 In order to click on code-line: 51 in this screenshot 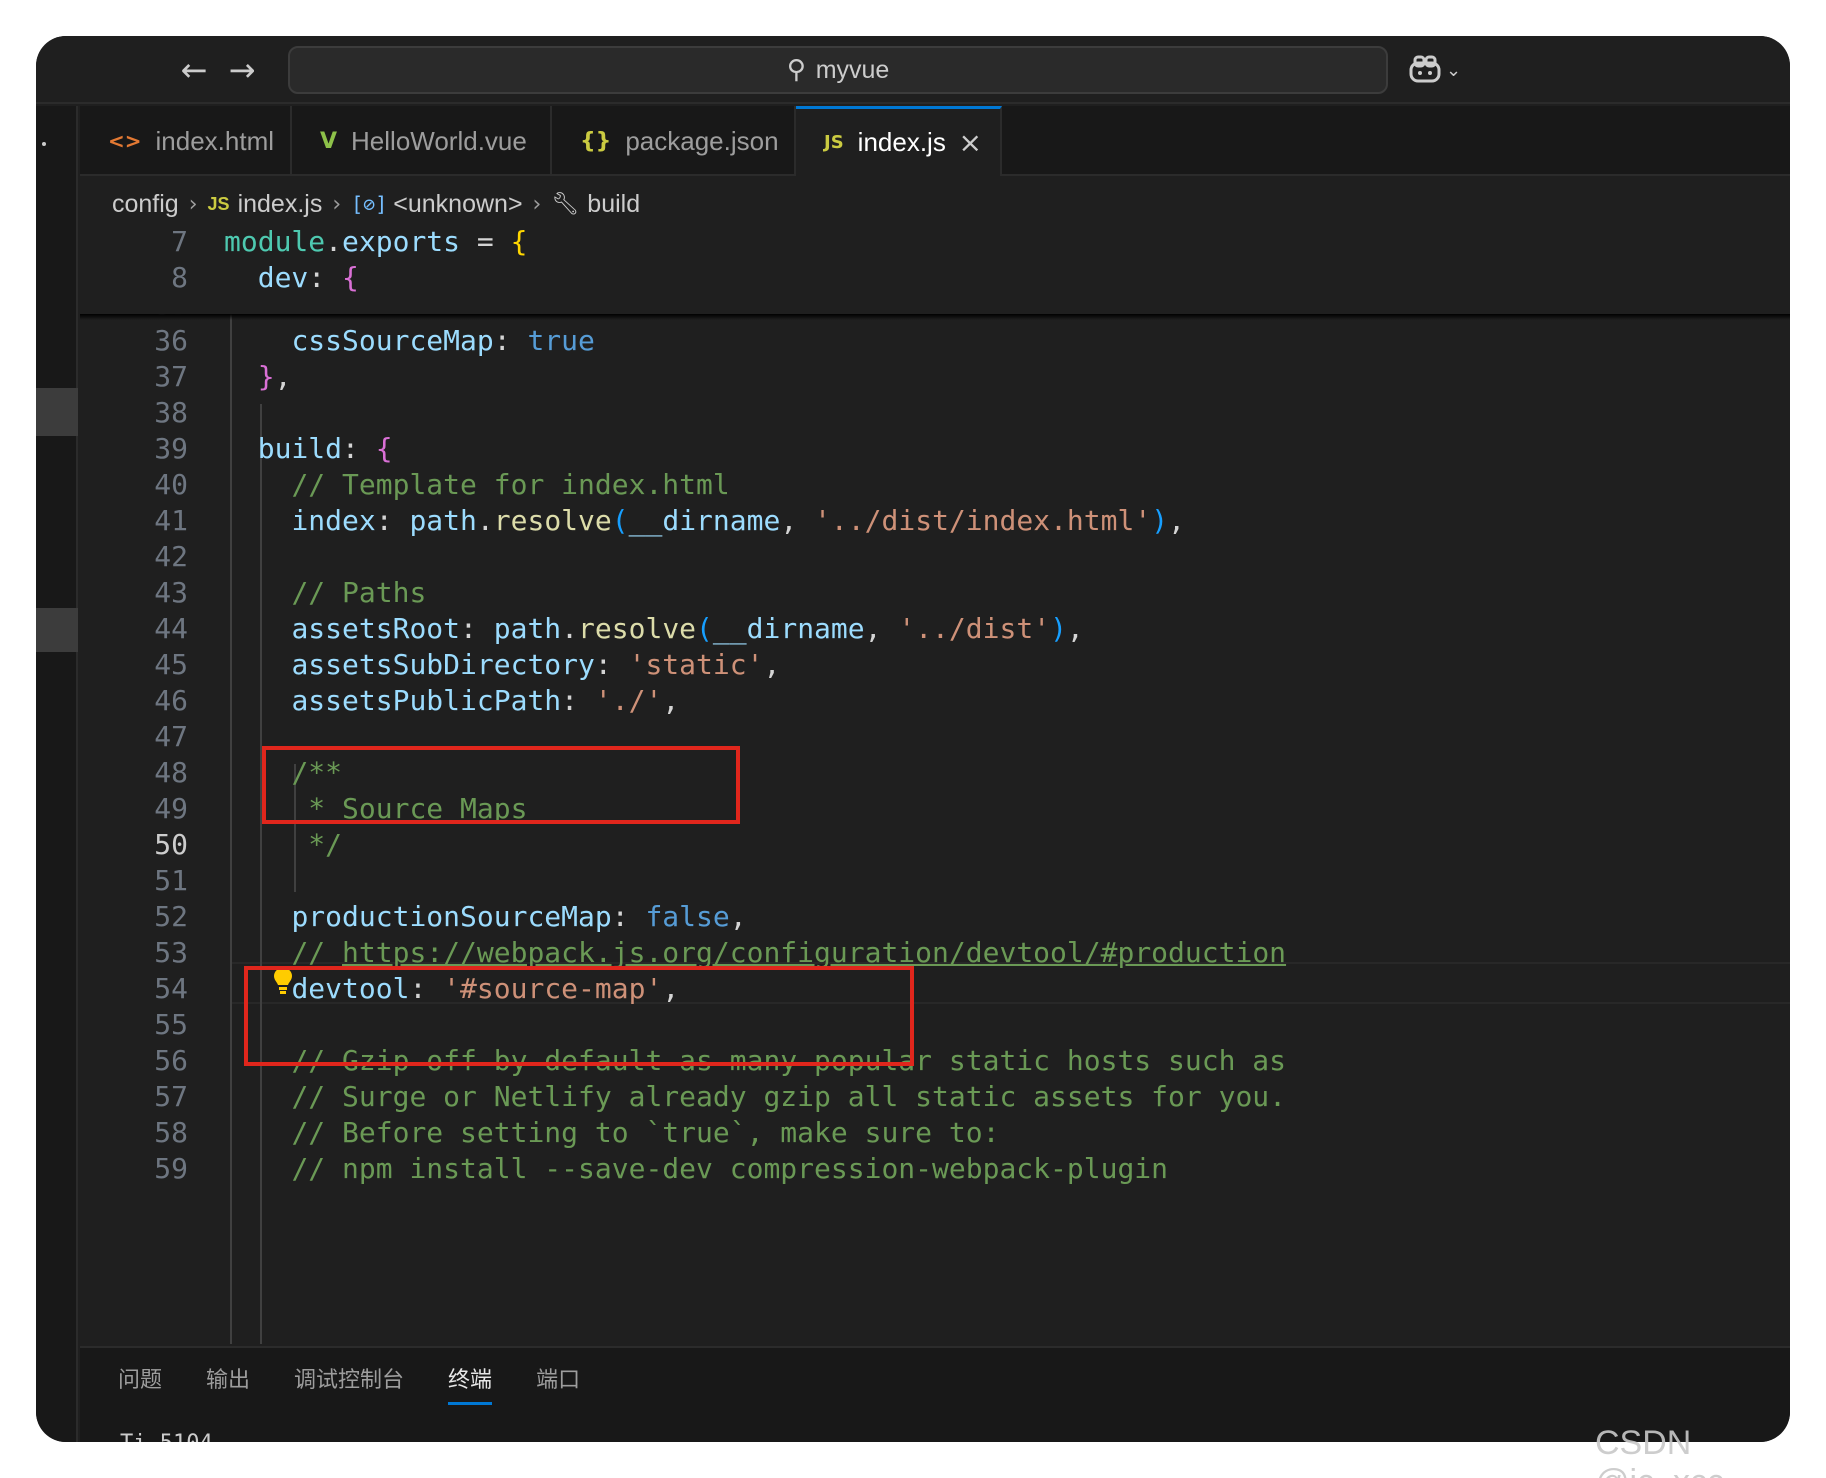, I will do `click(935, 881)`.